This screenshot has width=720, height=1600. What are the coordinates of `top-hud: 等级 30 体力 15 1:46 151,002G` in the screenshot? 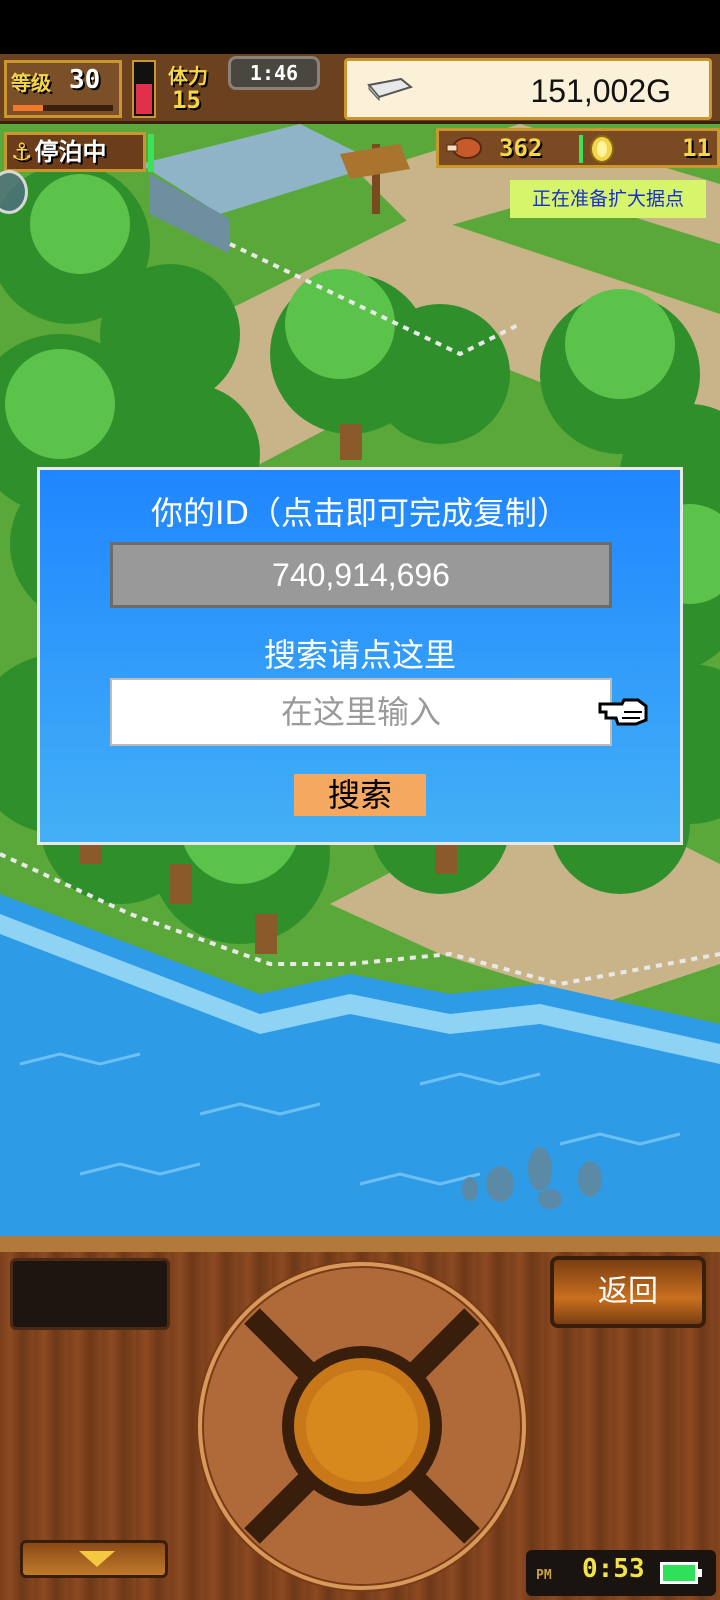 It's located at (360, 89).